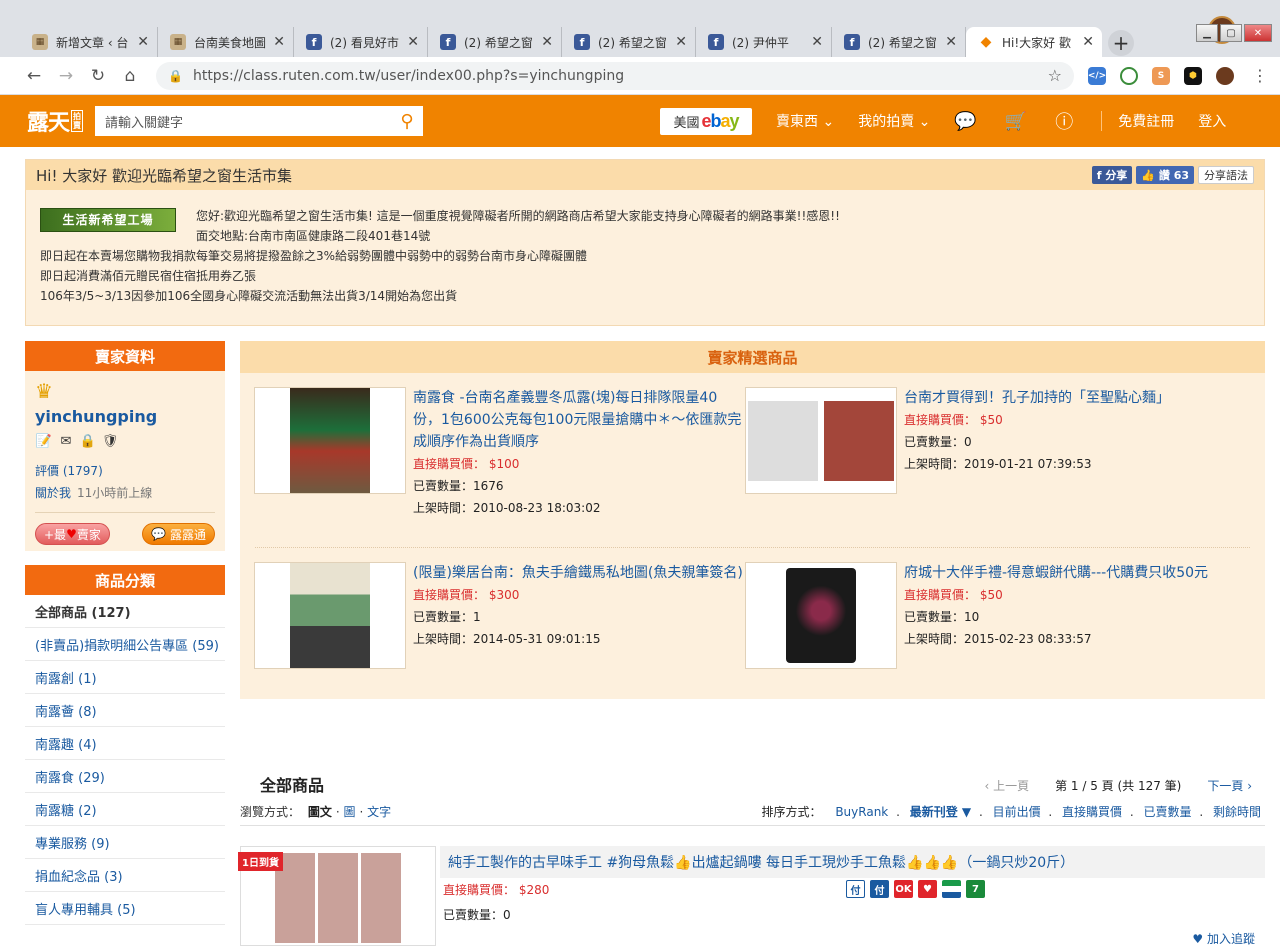 Image resolution: width=1280 pixels, height=947 pixels. What do you see at coordinates (578, 573) in the screenshot?
I see `product-title-link: (限量)樂居台南：魚夫手繪鐵馬私地圖(魚夫親筆簽名)` at bounding box center [578, 573].